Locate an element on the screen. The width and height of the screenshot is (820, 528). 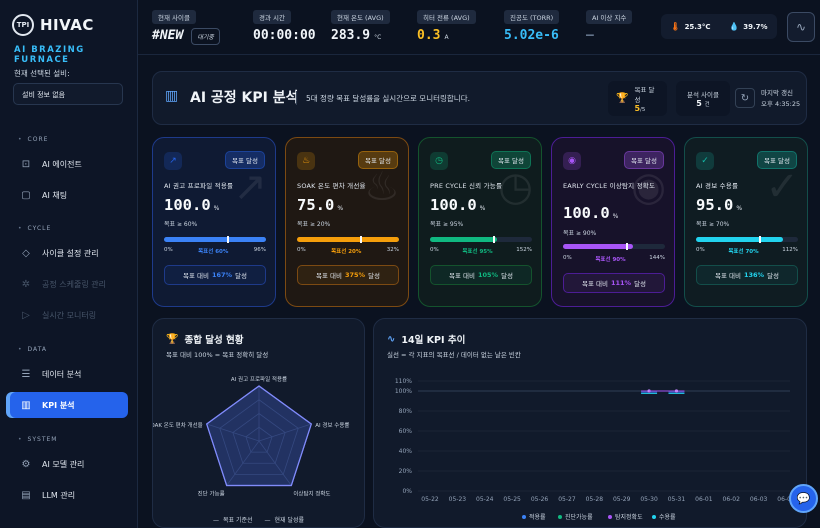
stat-label: 현재 온도 (AVG) is located at coordinates (360, 17).